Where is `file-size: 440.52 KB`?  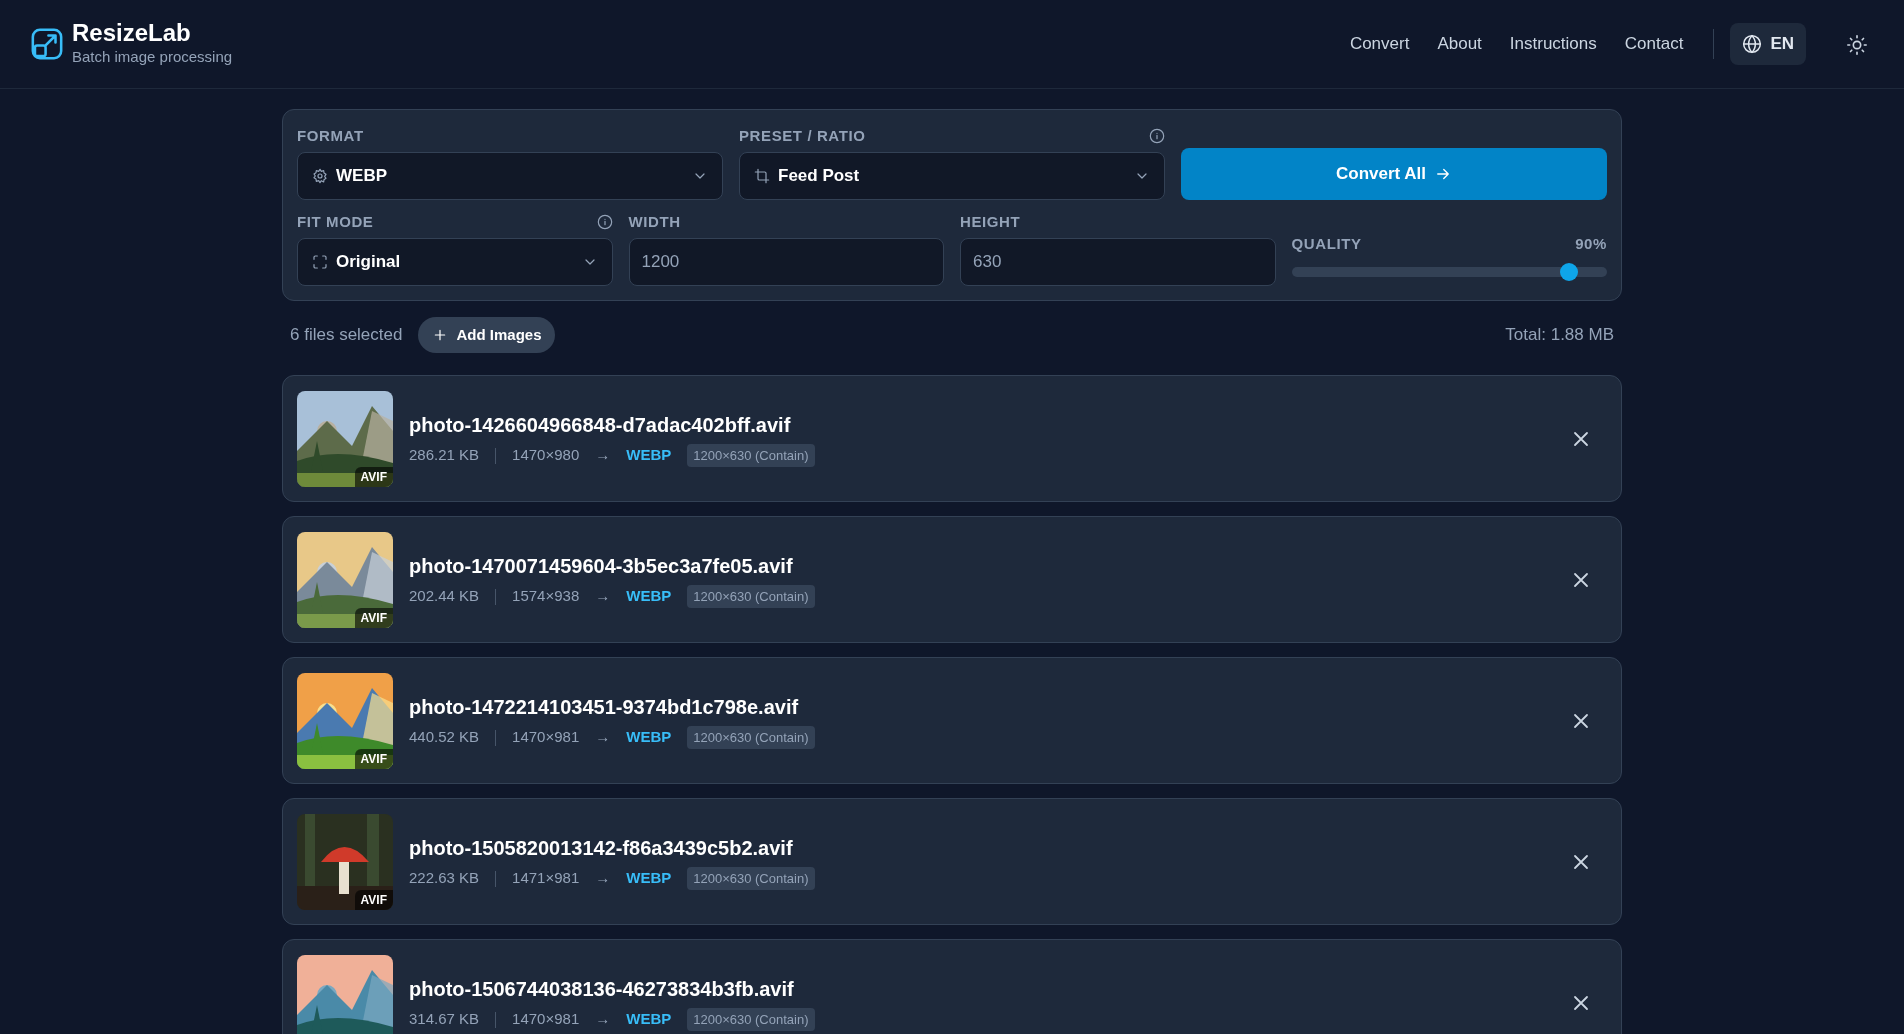 file-size: 440.52 KB is located at coordinates (444, 737).